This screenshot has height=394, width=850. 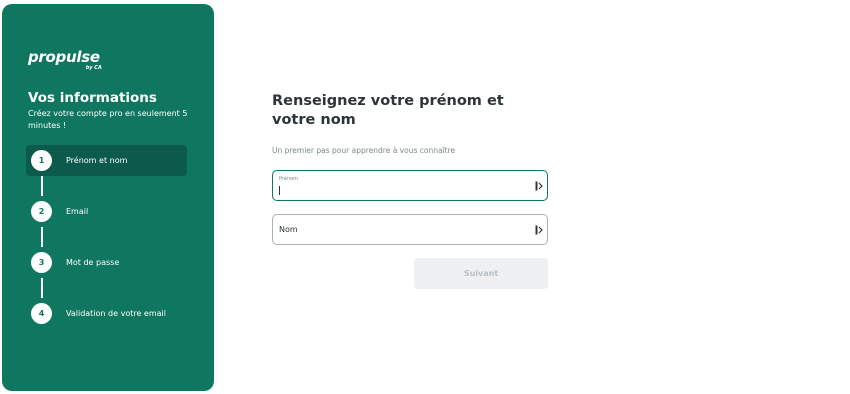 What do you see at coordinates (77, 211) in the screenshot?
I see `step-label: Email` at bounding box center [77, 211].